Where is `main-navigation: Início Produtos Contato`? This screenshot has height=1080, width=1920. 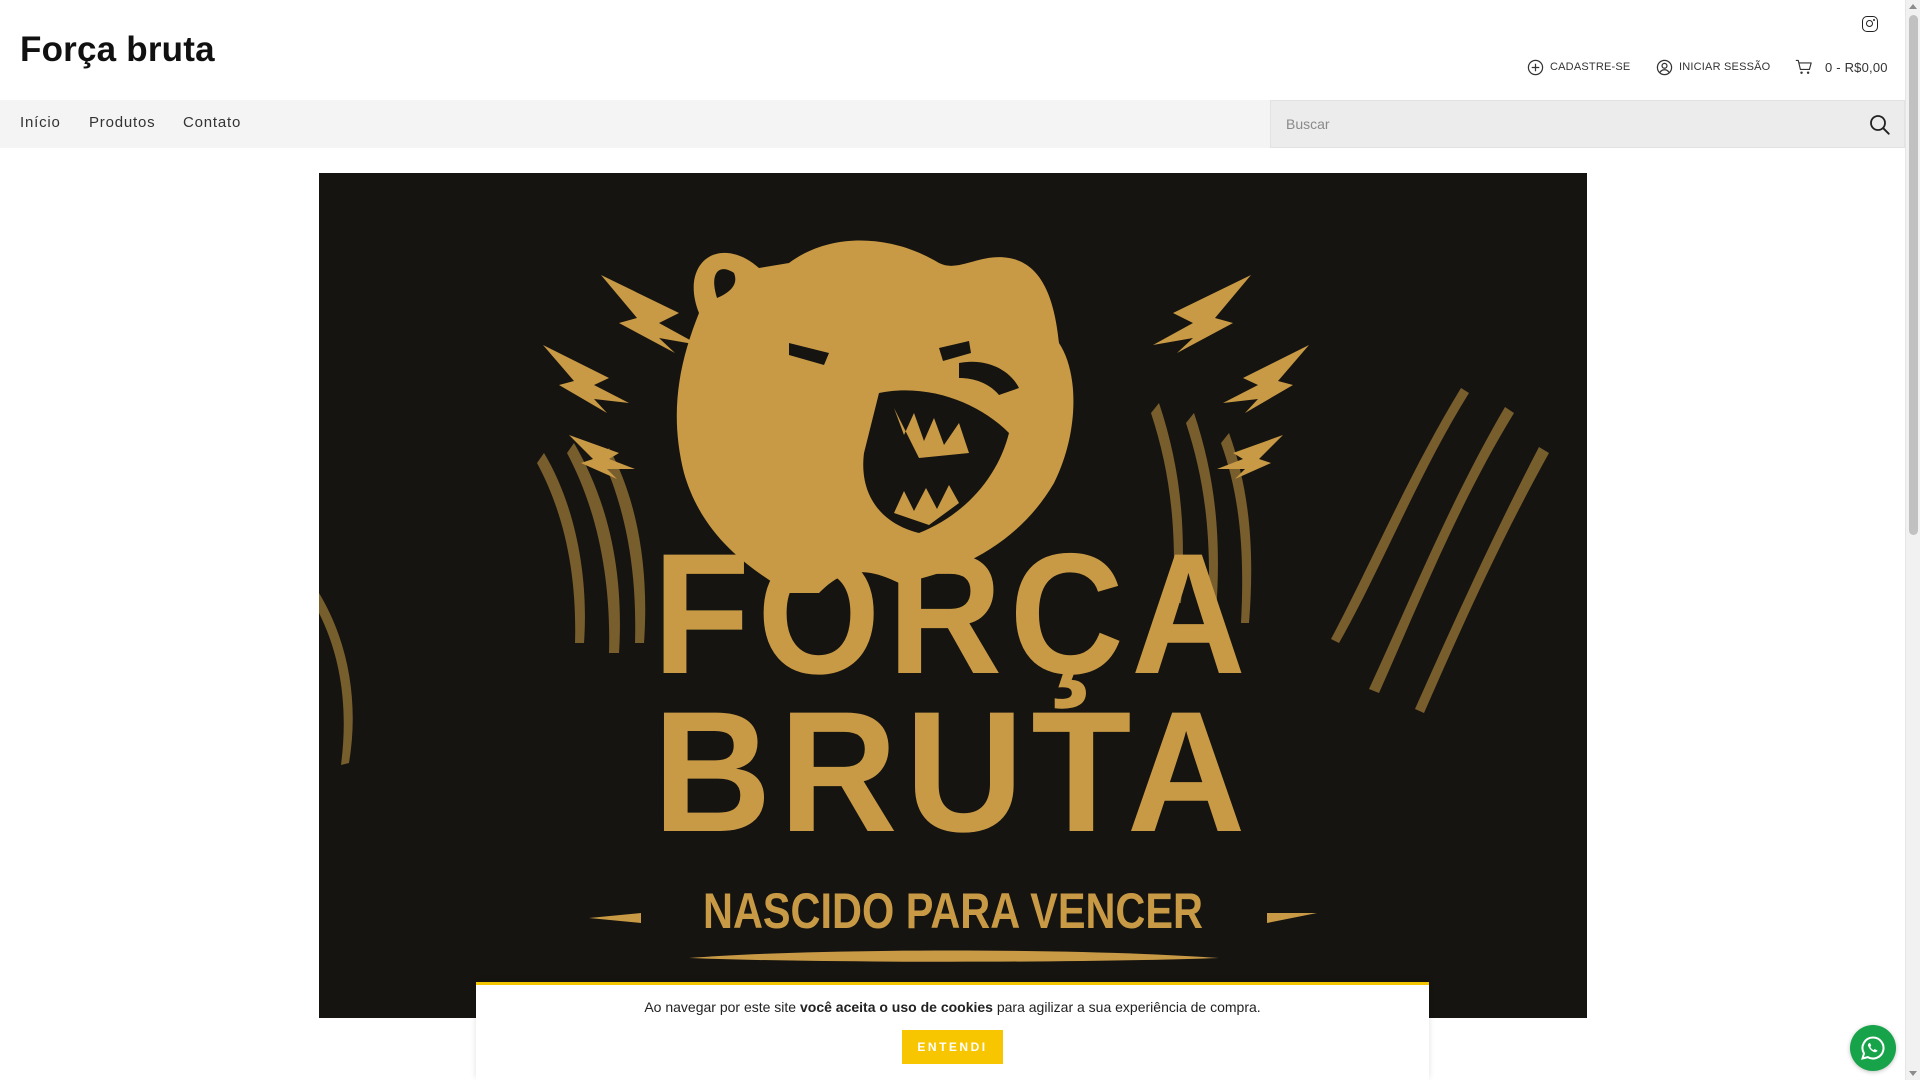 main-navigation: Início Produtos Contato is located at coordinates (952, 124).